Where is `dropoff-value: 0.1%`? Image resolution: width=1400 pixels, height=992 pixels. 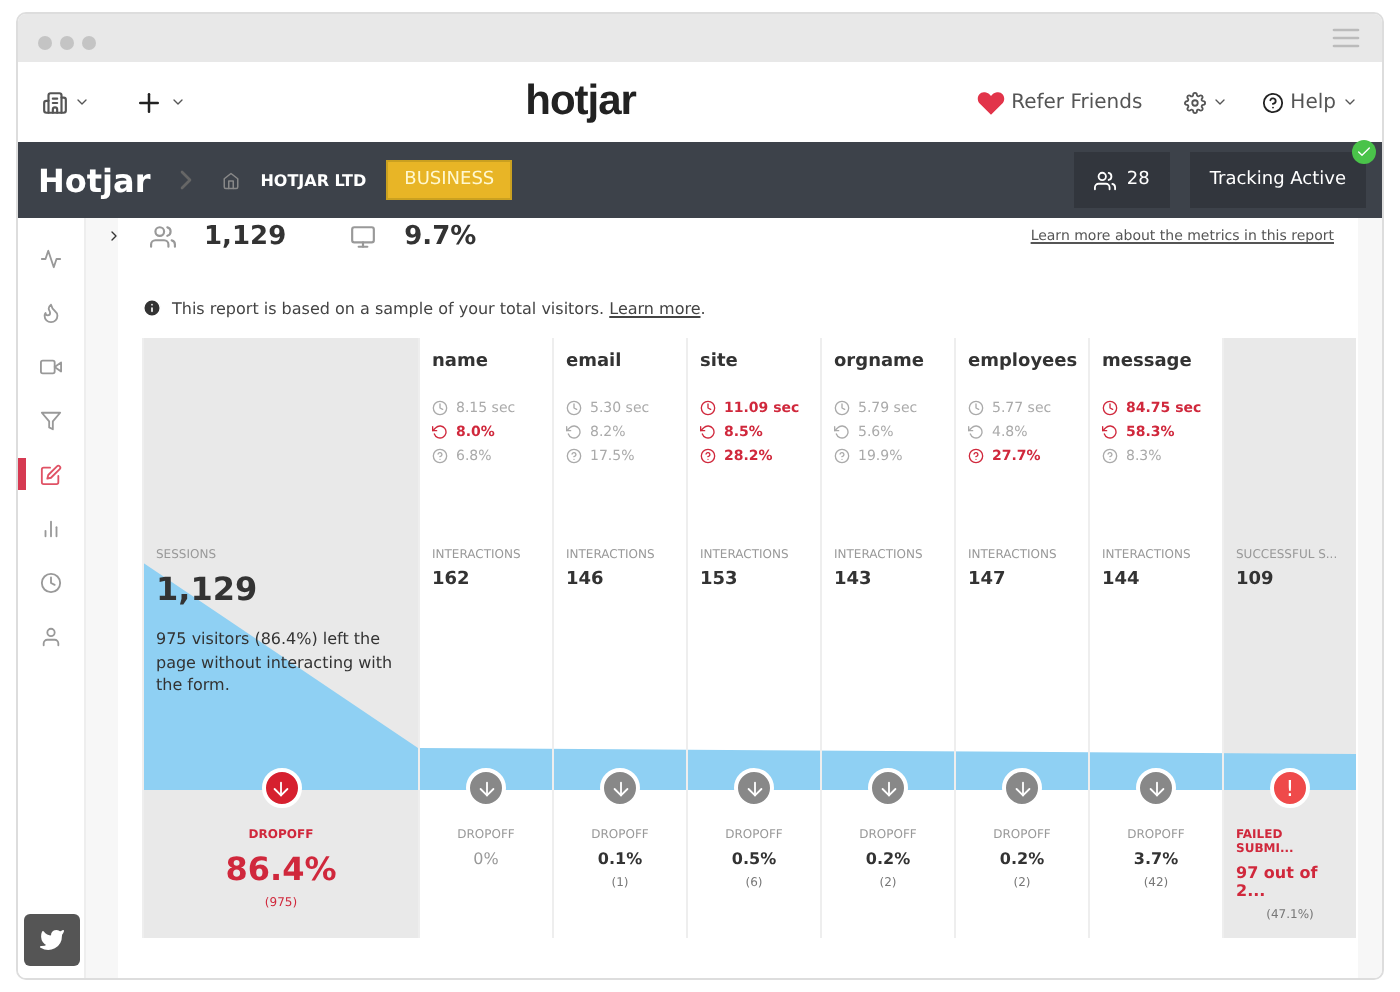
dropoff-value: 0.1% is located at coordinates (620, 859).